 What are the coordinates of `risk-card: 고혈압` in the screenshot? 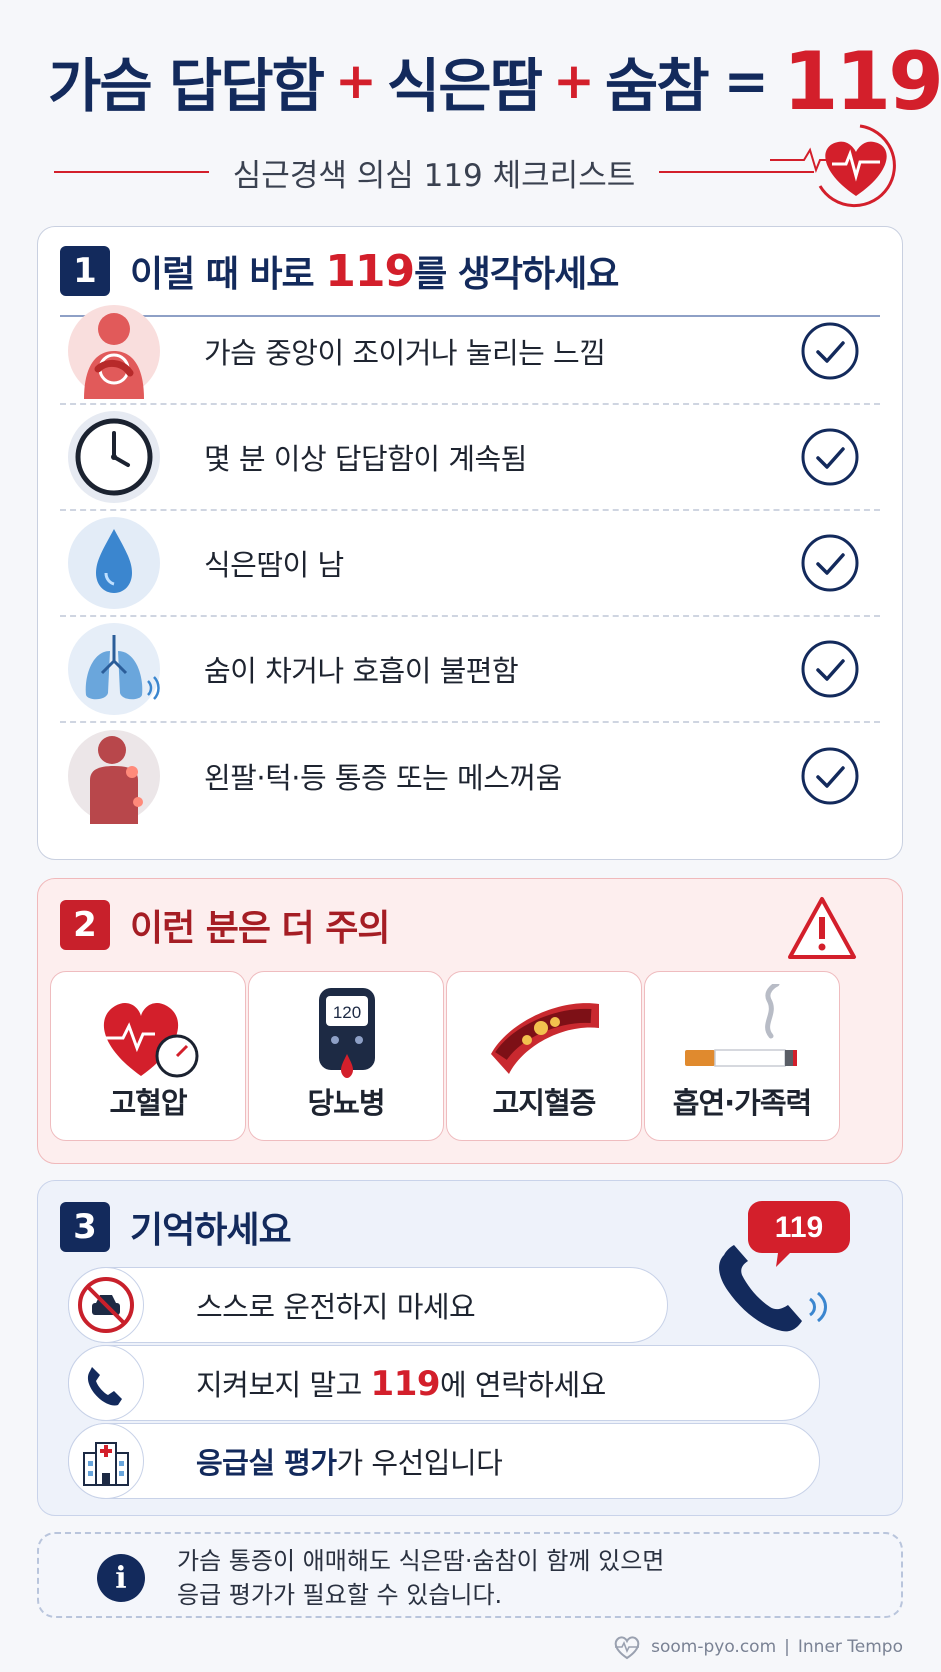 It's located at (148, 1056).